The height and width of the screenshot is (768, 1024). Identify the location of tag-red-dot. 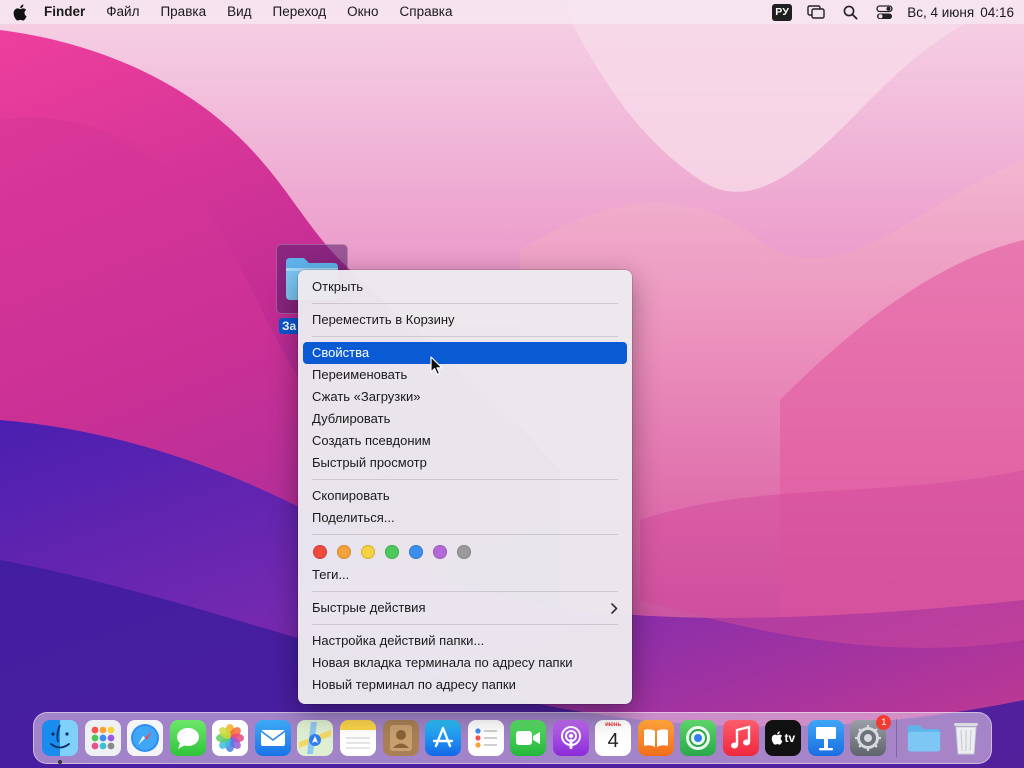
(320, 552).